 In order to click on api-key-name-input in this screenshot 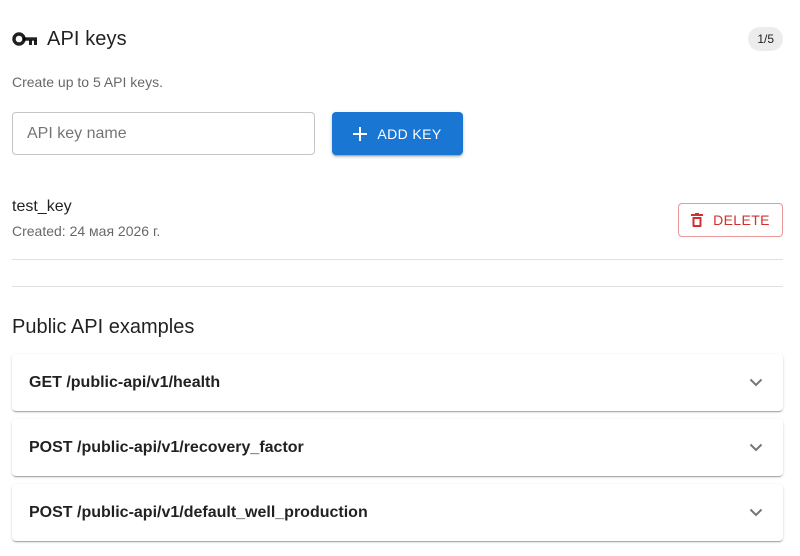, I will do `click(163, 133)`.